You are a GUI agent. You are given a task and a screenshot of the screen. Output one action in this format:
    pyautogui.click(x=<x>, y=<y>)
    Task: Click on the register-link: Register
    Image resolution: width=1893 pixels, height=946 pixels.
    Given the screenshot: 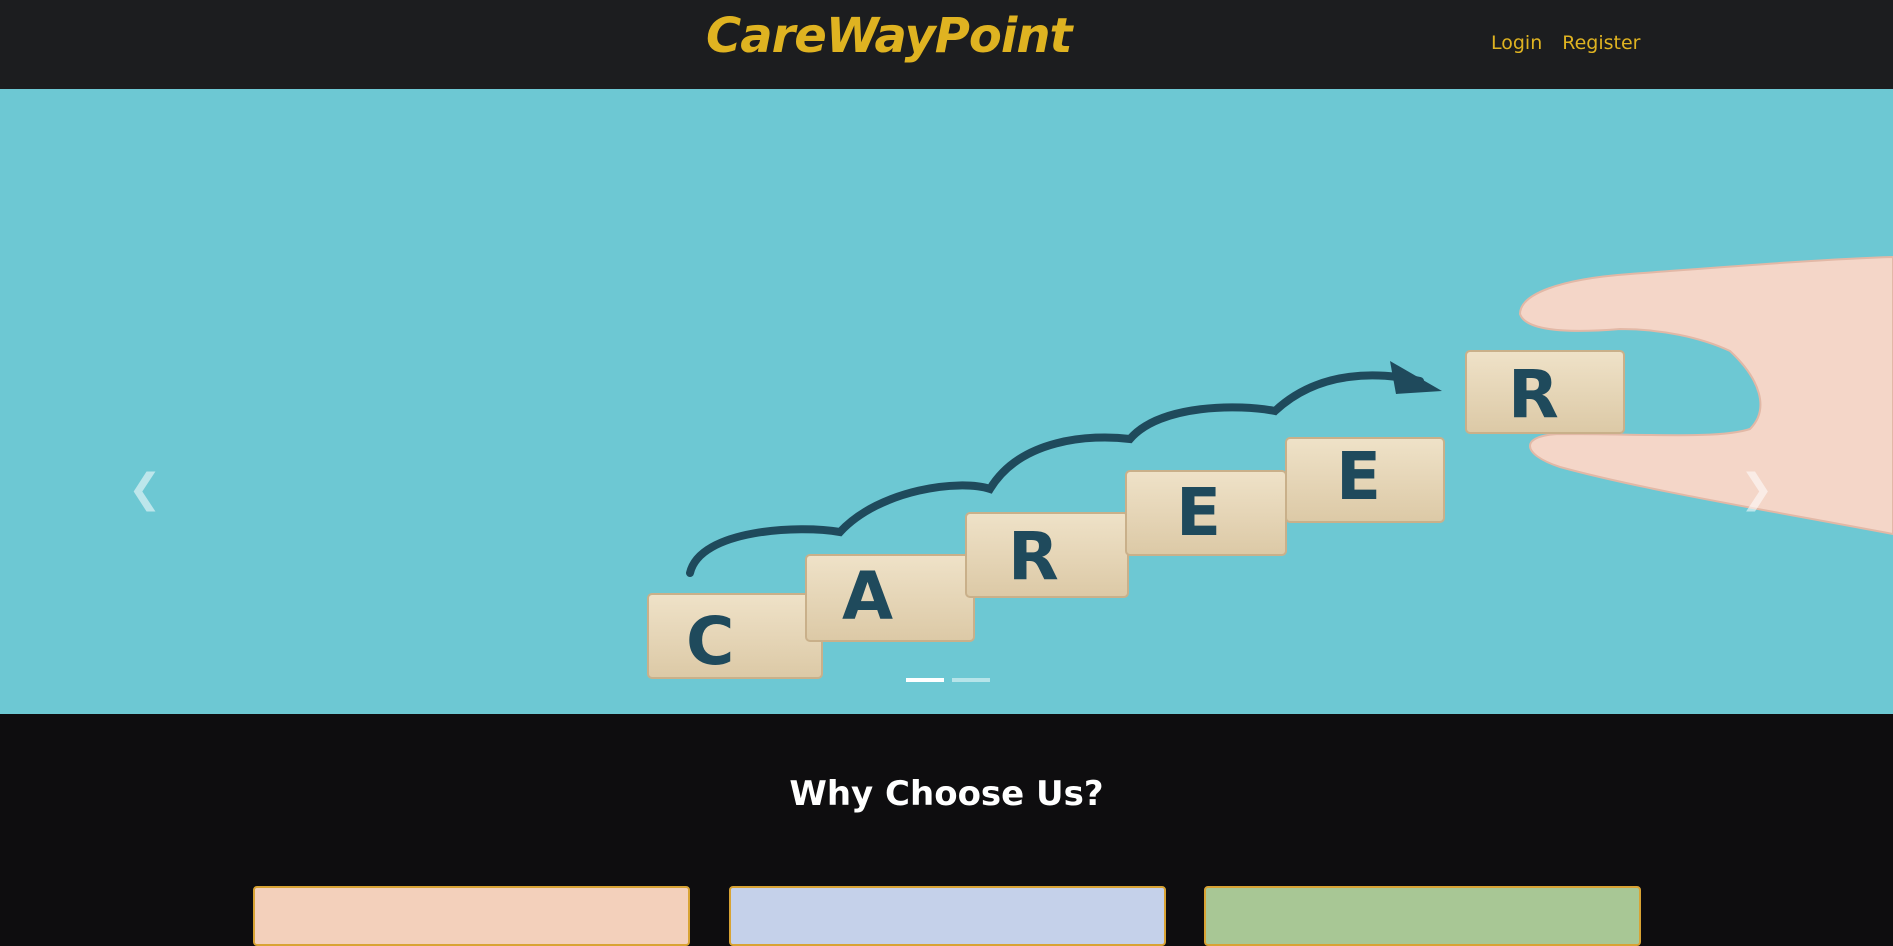 What is the action you would take?
    pyautogui.click(x=1601, y=43)
    